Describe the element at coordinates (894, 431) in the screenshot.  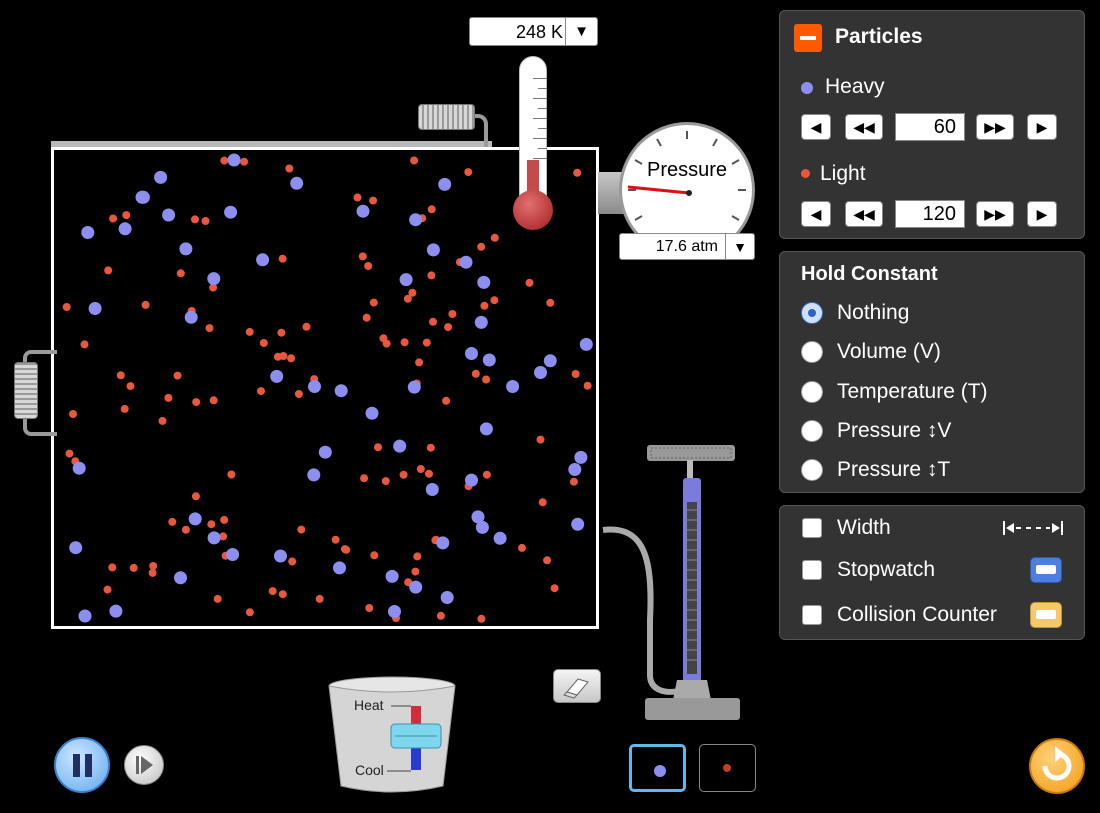
I see `option-pressure-v-label: Pressure ↕V` at that location.